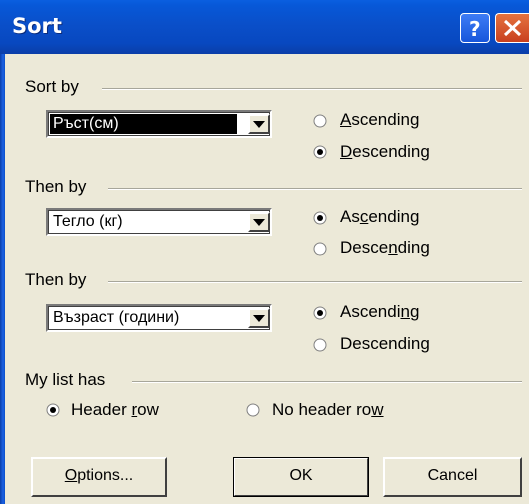 The width and height of the screenshot is (529, 504). Describe the element at coordinates (116, 317) in the screenshot. I see `then-by-2-select-value: Възраст (години)` at that location.